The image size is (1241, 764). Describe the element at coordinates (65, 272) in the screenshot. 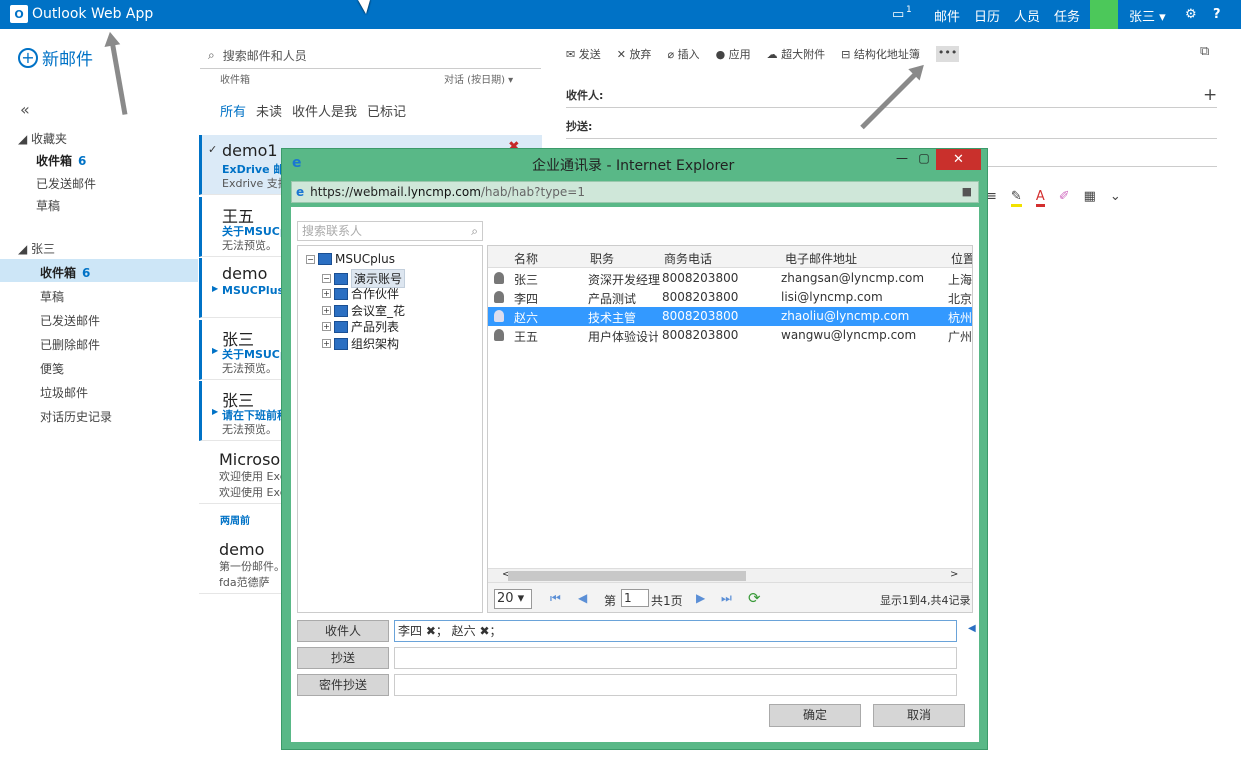

I see `folder-inbox: 收件箱 6` at that location.